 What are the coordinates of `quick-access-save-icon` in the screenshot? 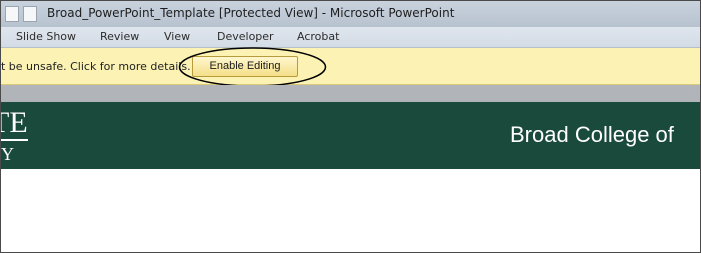 It's located at (12, 14).